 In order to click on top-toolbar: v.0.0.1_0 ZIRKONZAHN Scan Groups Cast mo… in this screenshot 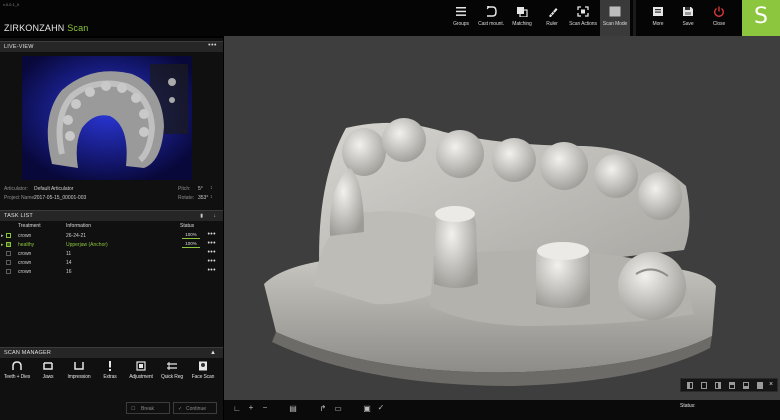, I will do `click(390, 18)`.